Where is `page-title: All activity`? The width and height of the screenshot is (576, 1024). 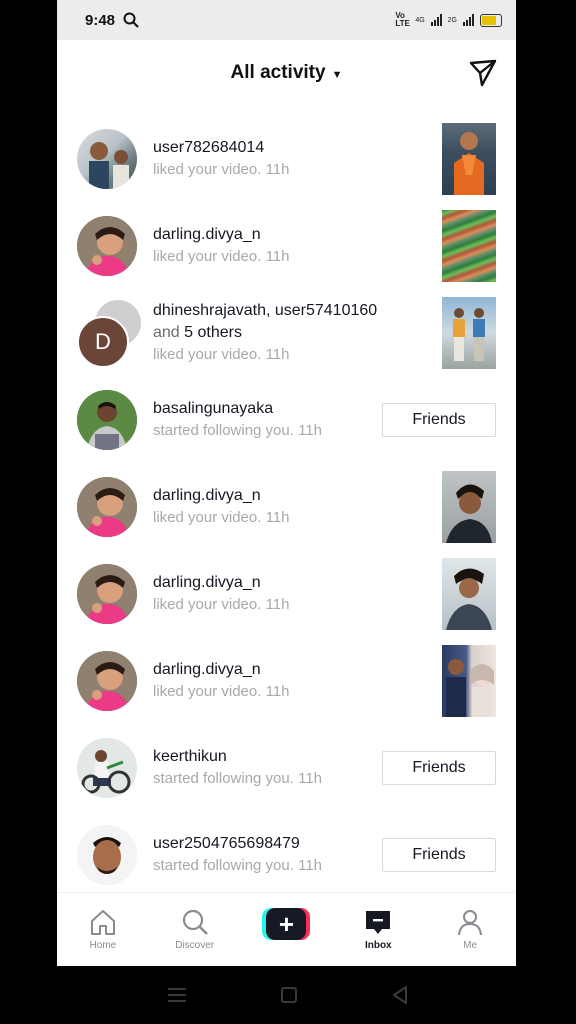
page-title: All activity is located at coordinates (278, 72).